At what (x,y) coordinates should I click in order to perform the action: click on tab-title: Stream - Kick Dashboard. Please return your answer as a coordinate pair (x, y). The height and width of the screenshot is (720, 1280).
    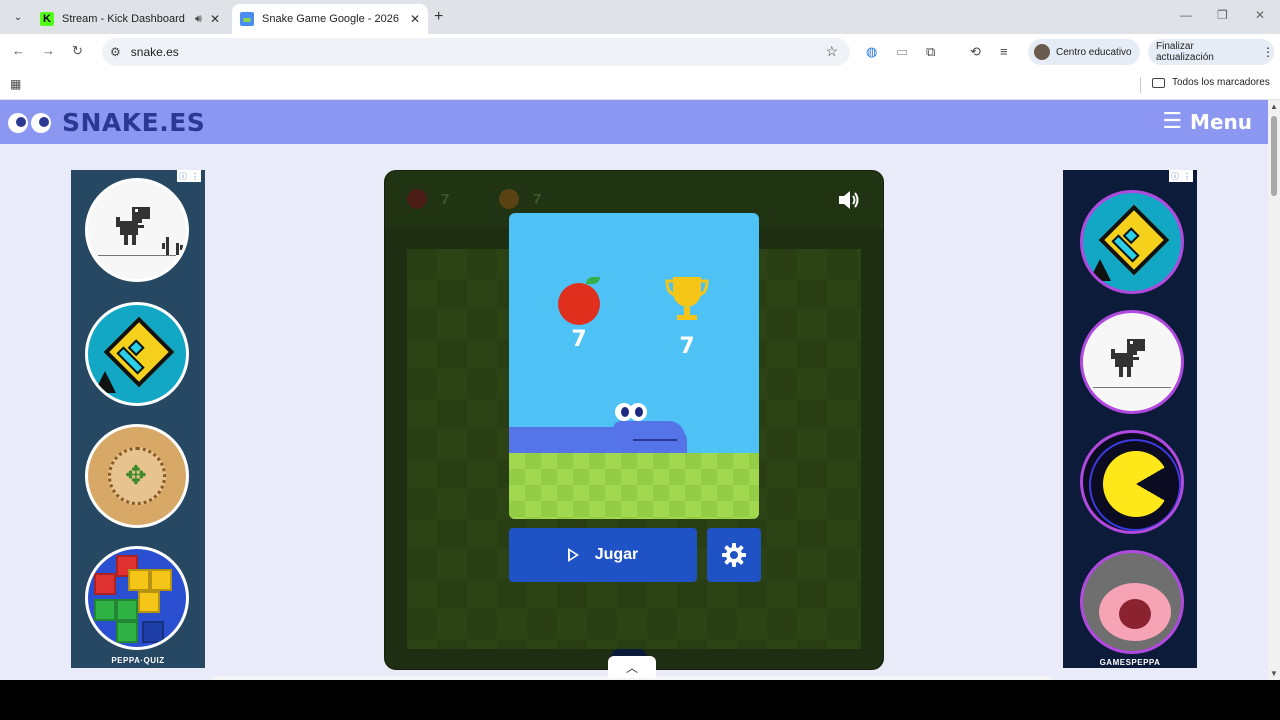
    Looking at the image, I should click on (123, 19).